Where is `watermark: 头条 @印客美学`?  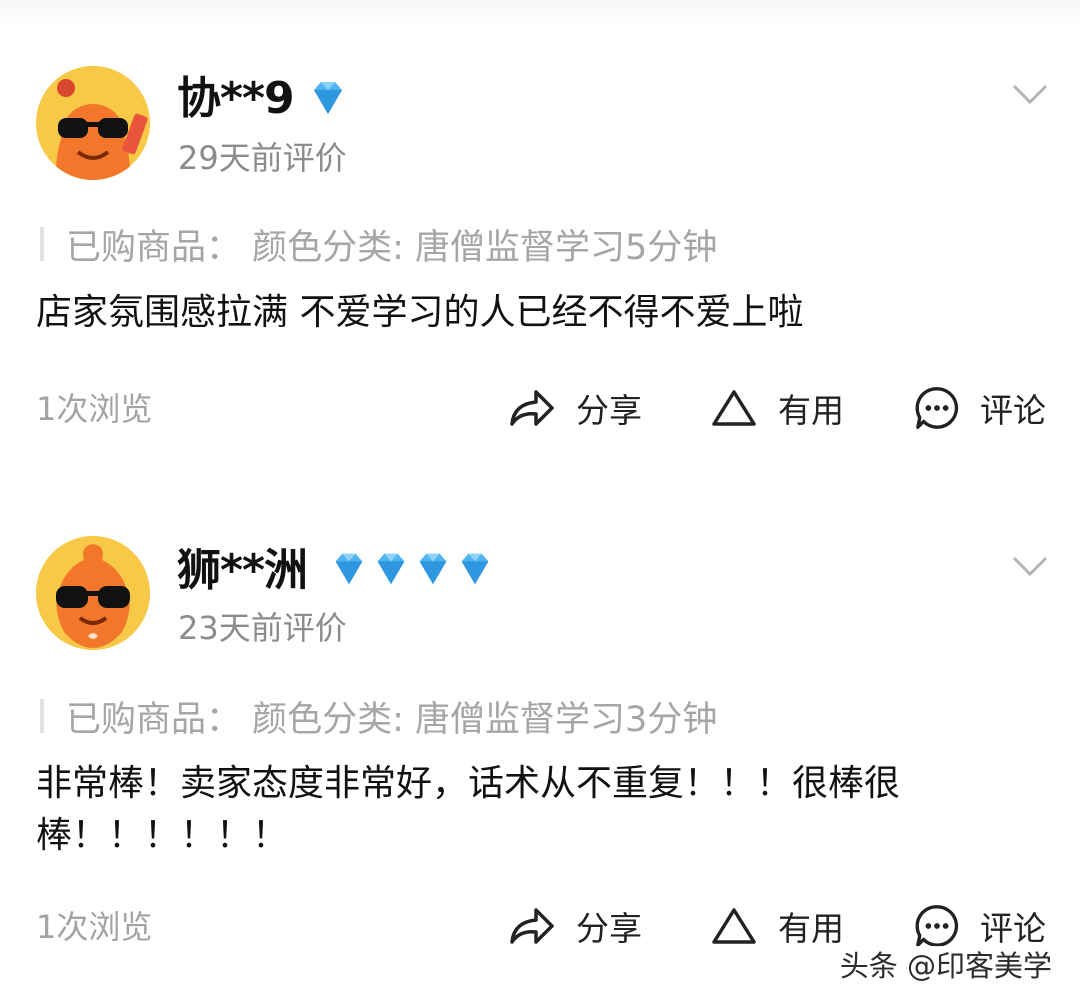 watermark: 头条 @印客美学 is located at coordinates (945, 966).